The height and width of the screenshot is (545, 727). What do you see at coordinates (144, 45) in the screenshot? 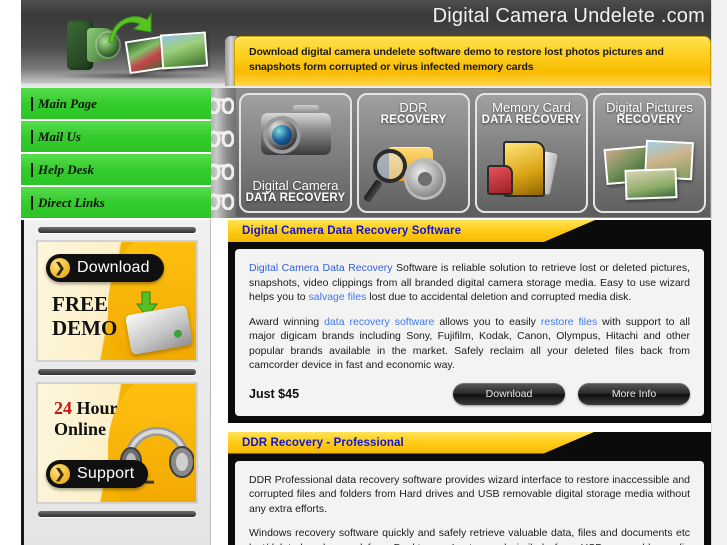
I see `site-logo` at bounding box center [144, 45].